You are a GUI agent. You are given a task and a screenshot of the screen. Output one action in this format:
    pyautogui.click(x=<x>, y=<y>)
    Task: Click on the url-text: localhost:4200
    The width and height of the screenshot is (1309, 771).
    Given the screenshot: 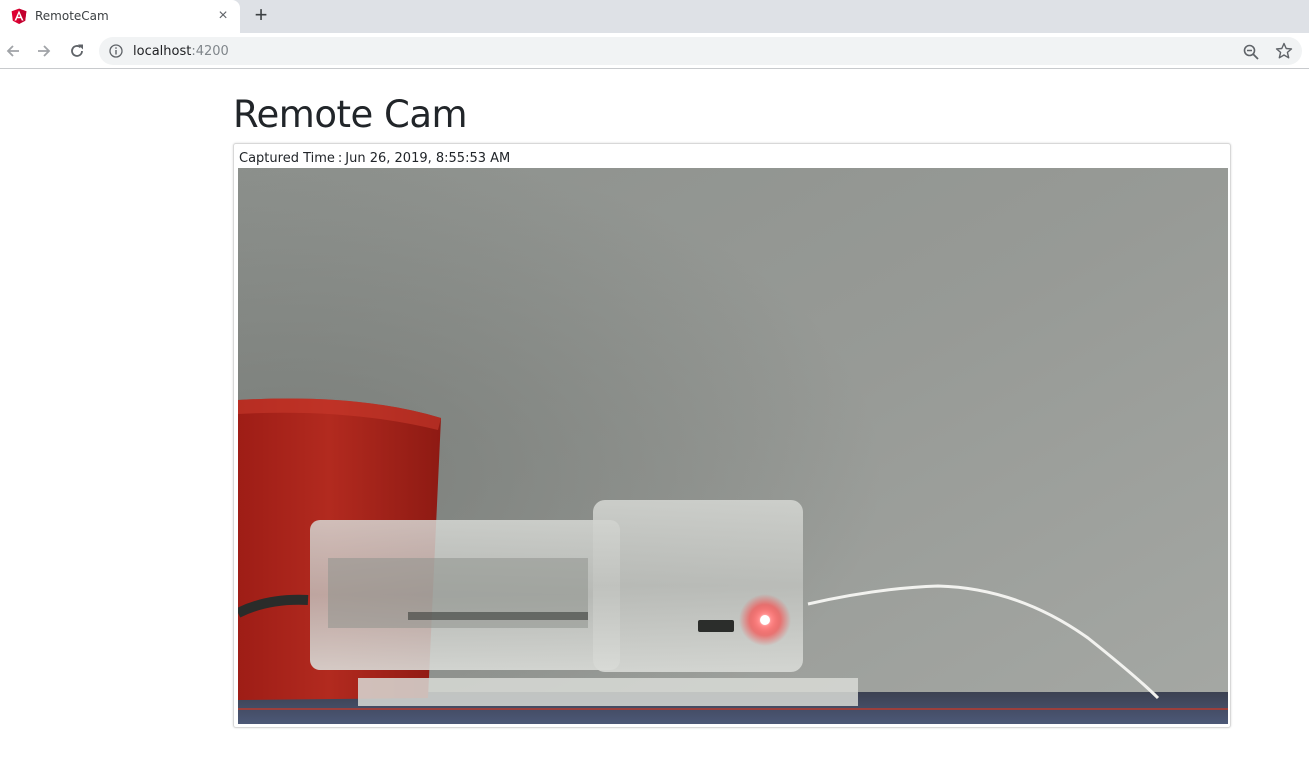 What is the action you would take?
    pyautogui.click(x=181, y=51)
    